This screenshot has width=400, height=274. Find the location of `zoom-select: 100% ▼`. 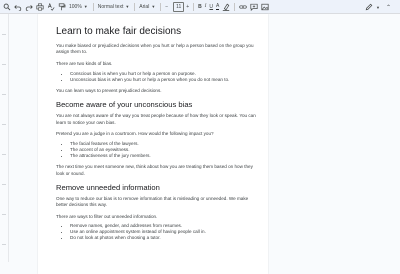

zoom-select: 100% ▼ is located at coordinates (78, 7).